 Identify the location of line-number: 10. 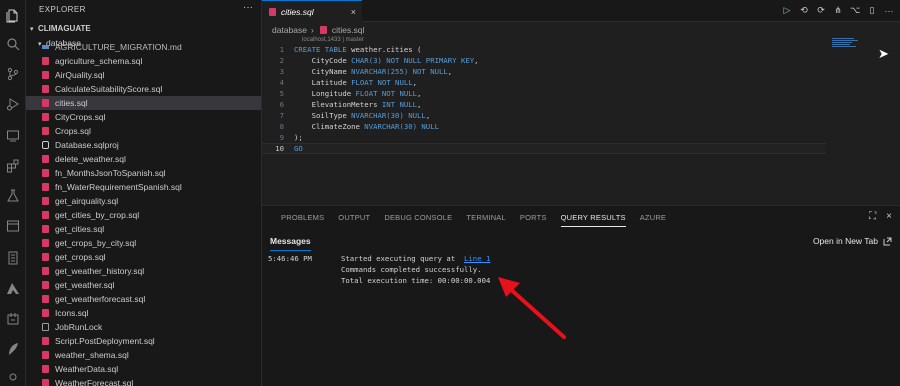
(279, 148).